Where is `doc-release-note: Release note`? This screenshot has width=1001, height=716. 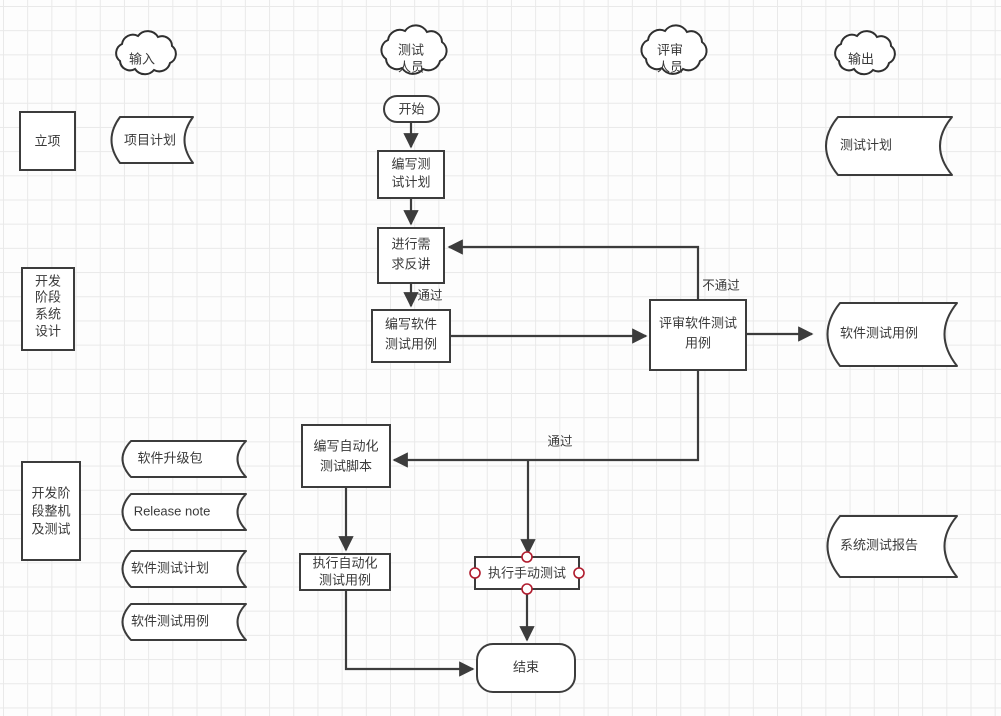 doc-release-note: Release note is located at coordinates (184, 512).